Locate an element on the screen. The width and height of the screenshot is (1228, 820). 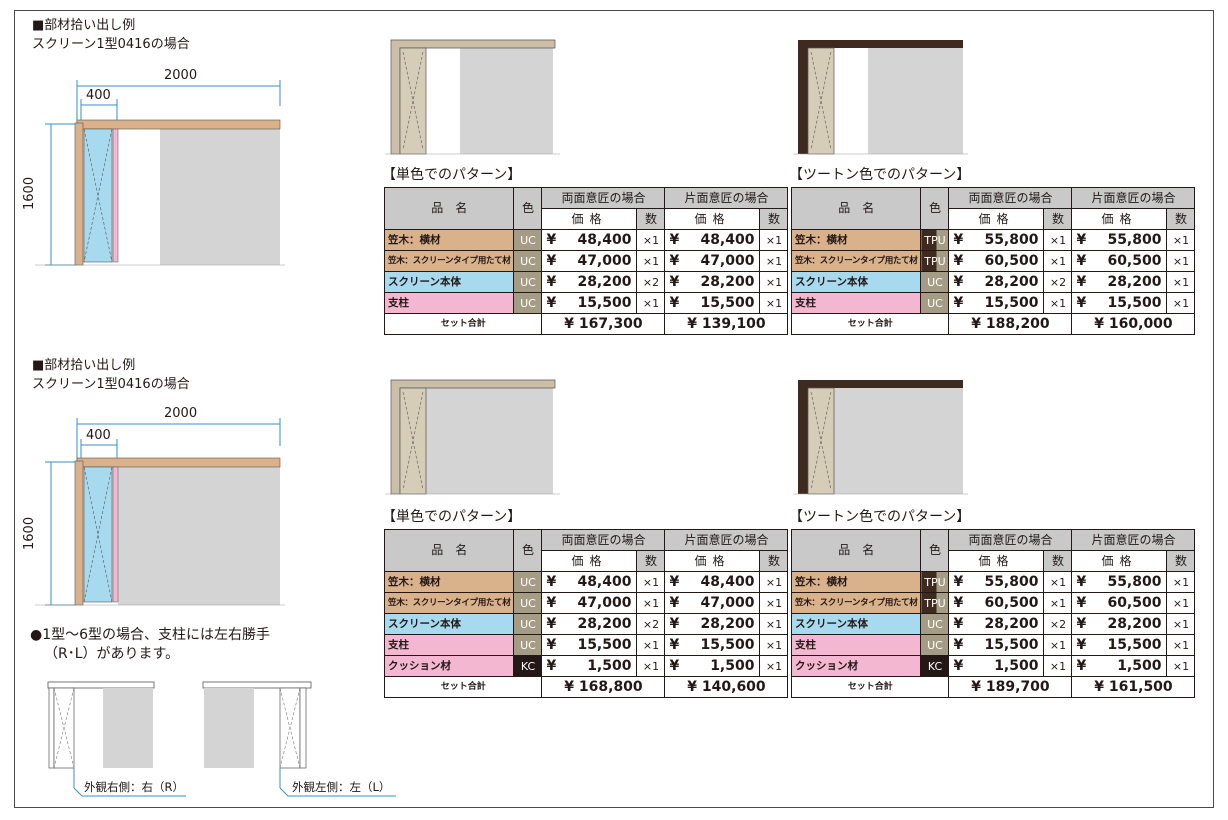
header-double-sided: 両面意匠の場合 is located at coordinates (603, 540).